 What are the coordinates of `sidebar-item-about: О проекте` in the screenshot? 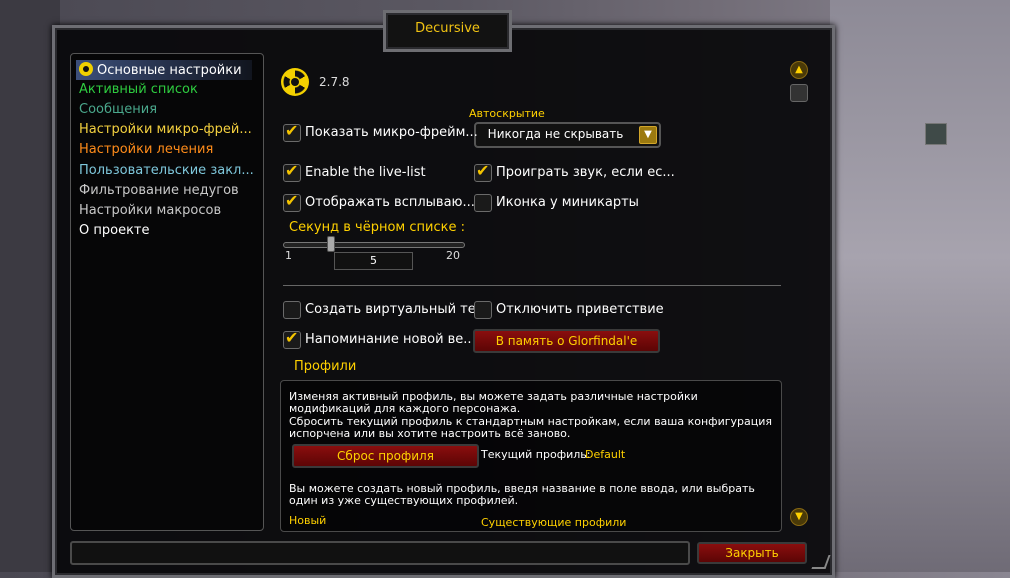 It's located at (114, 230).